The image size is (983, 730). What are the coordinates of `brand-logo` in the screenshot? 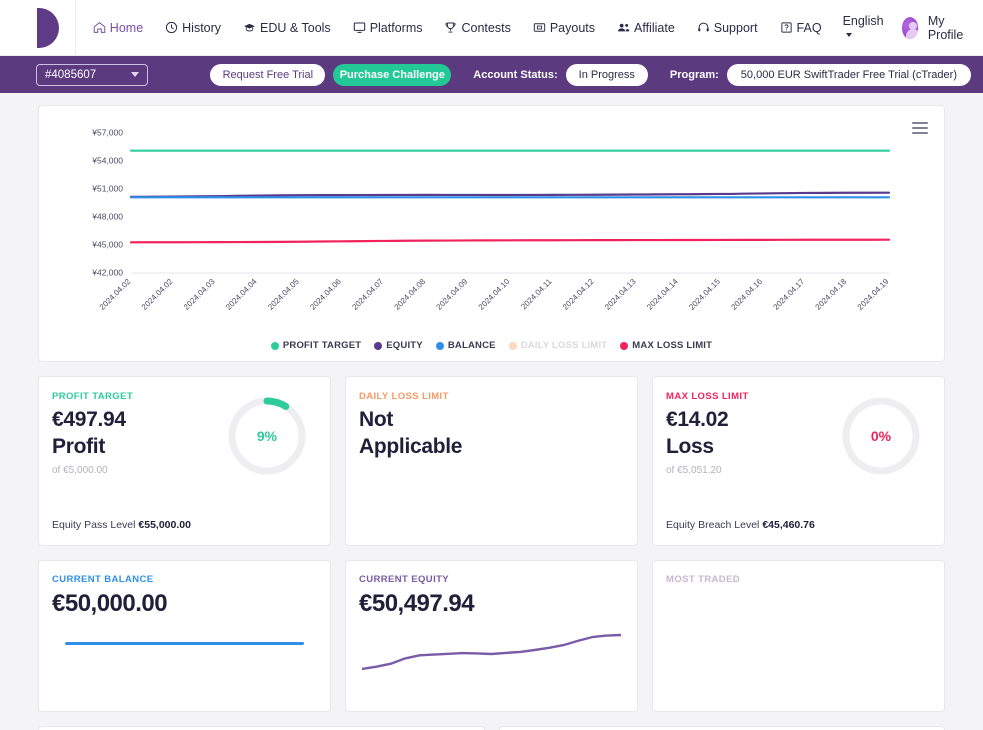 It's located at (38, 28).